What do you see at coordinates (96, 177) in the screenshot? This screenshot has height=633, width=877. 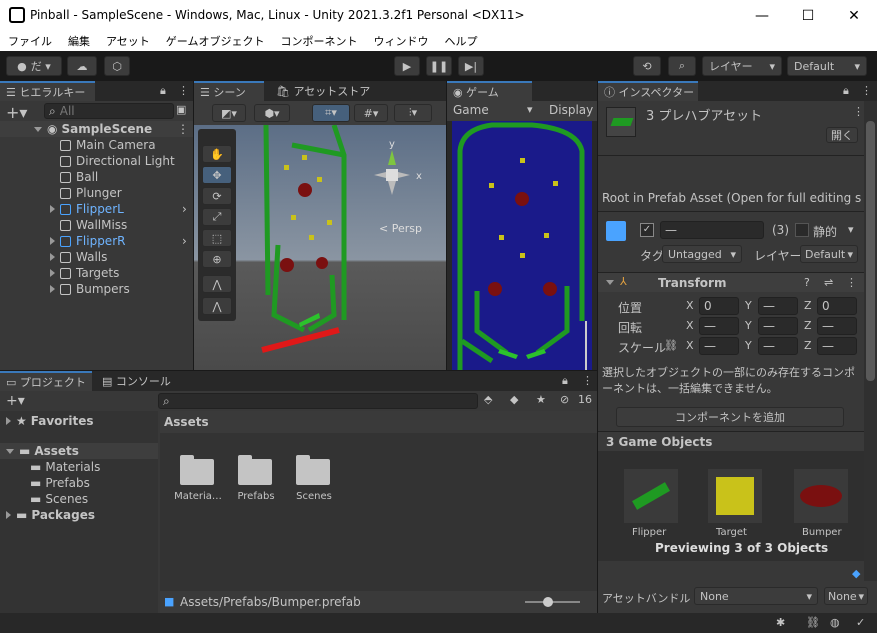 I see `hierarchy-item: Ball` at bounding box center [96, 177].